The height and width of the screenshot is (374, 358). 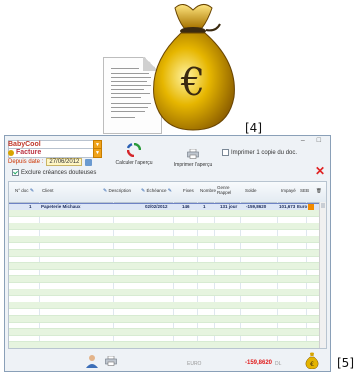 What do you see at coordinates (193, 165) in the screenshot?
I see `print-label: Imprimer l'aperçu` at bounding box center [193, 165].